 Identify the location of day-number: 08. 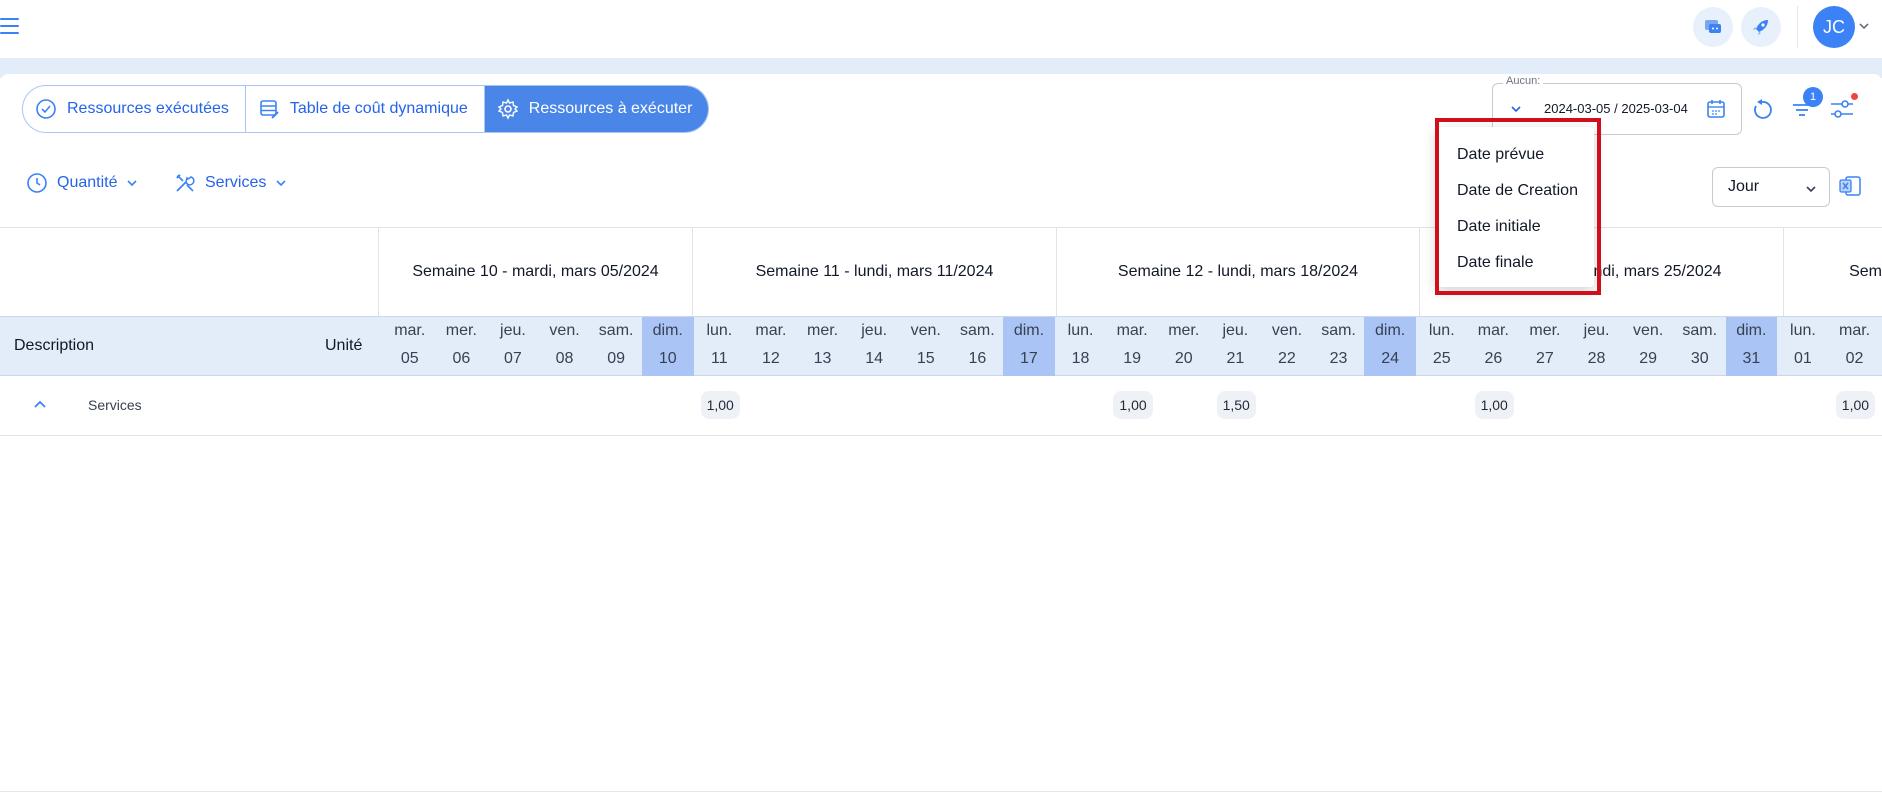
(564, 358).